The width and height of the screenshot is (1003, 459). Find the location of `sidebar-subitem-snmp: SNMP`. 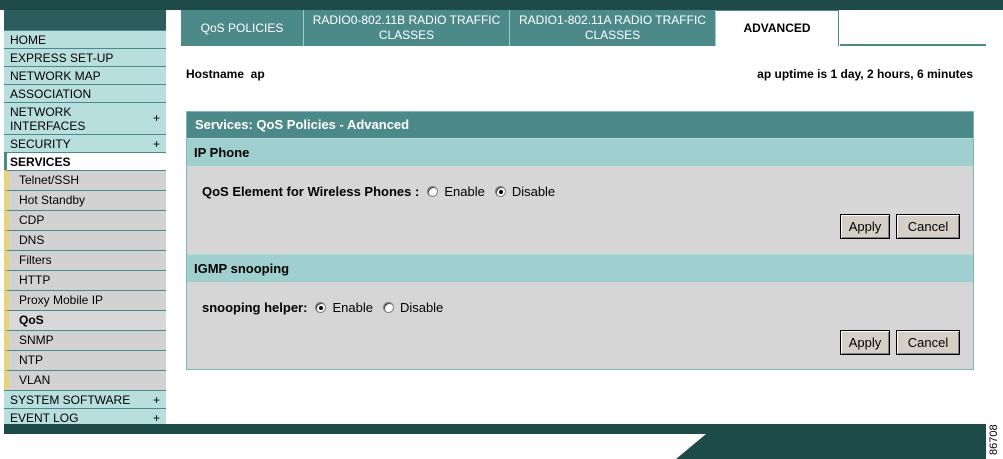

sidebar-subitem-snmp: SNMP is located at coordinates (85, 340).